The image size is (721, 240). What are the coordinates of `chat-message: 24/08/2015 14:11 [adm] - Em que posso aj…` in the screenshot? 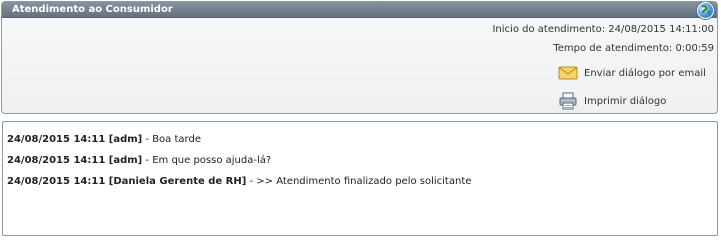 It's located at (139, 160).